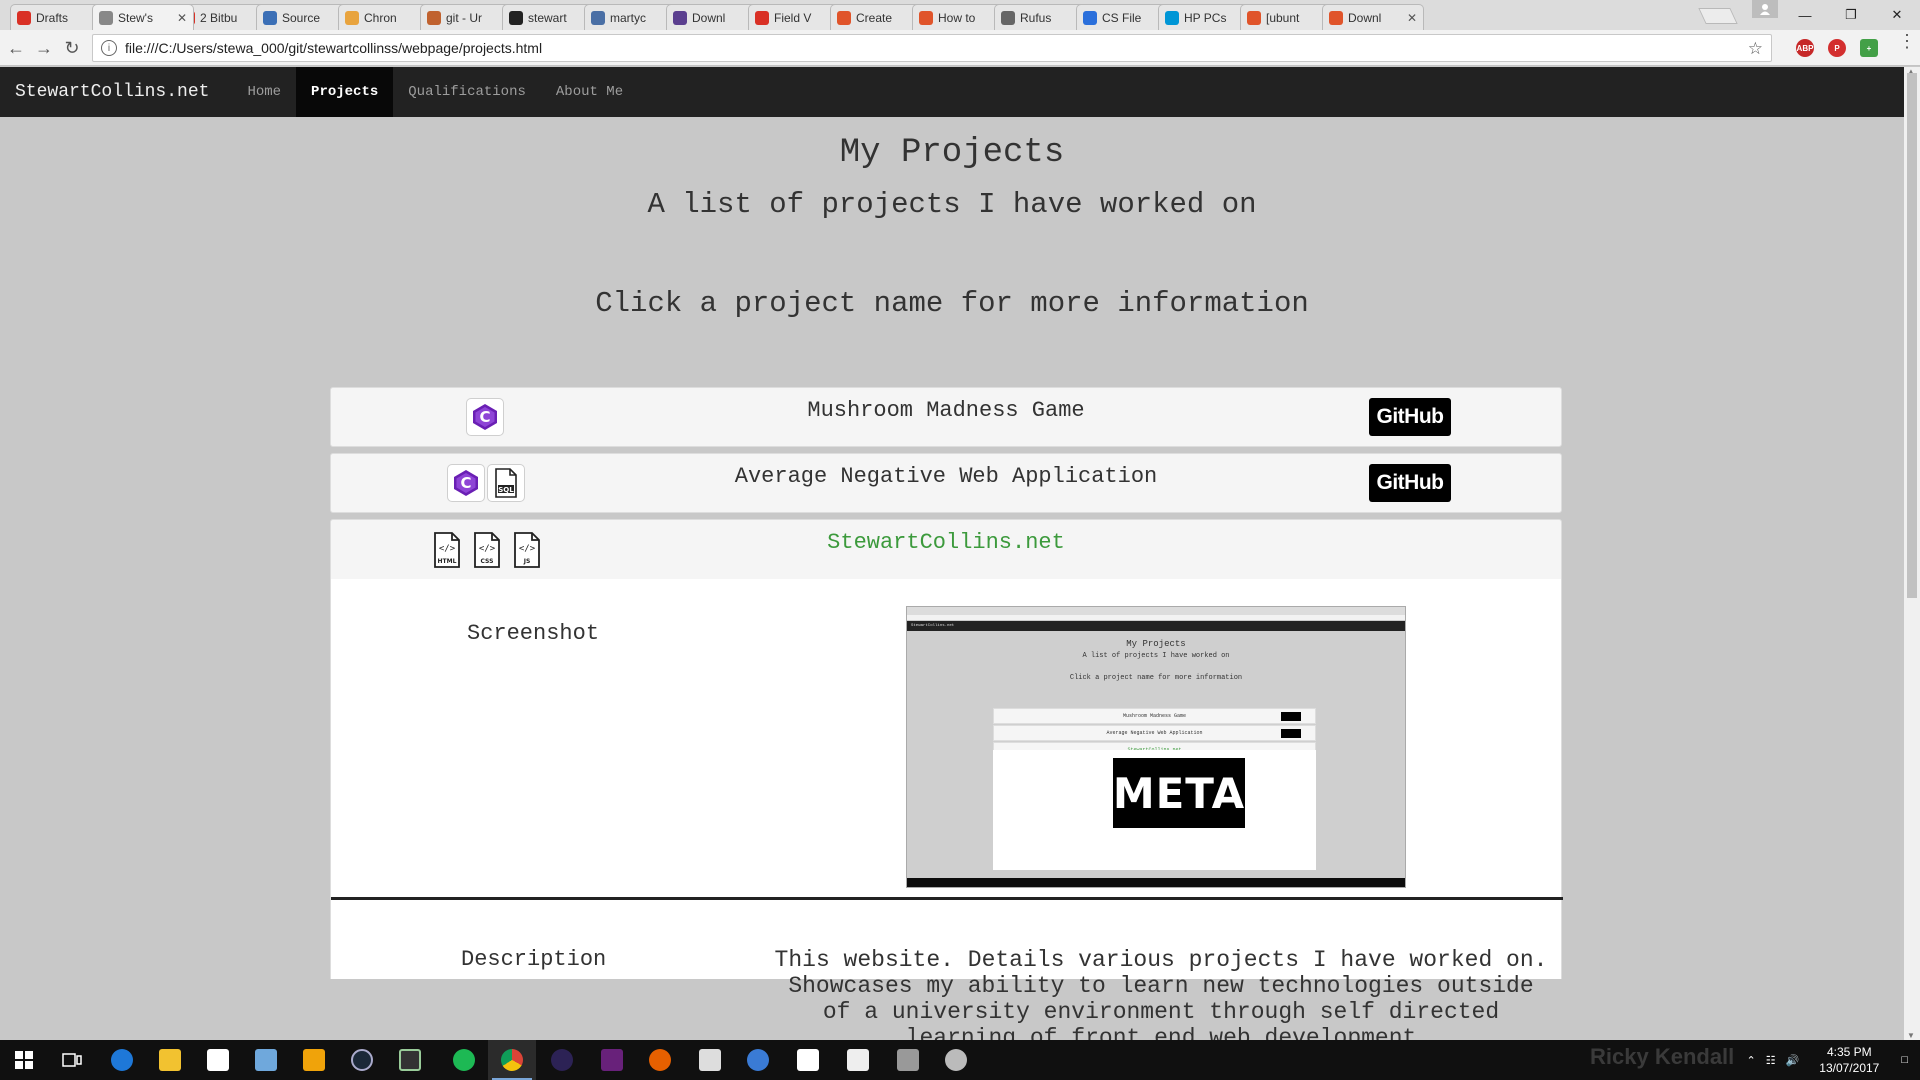 The image size is (1920, 1080). I want to click on volume-icon: 🔊, so click(1793, 1060).